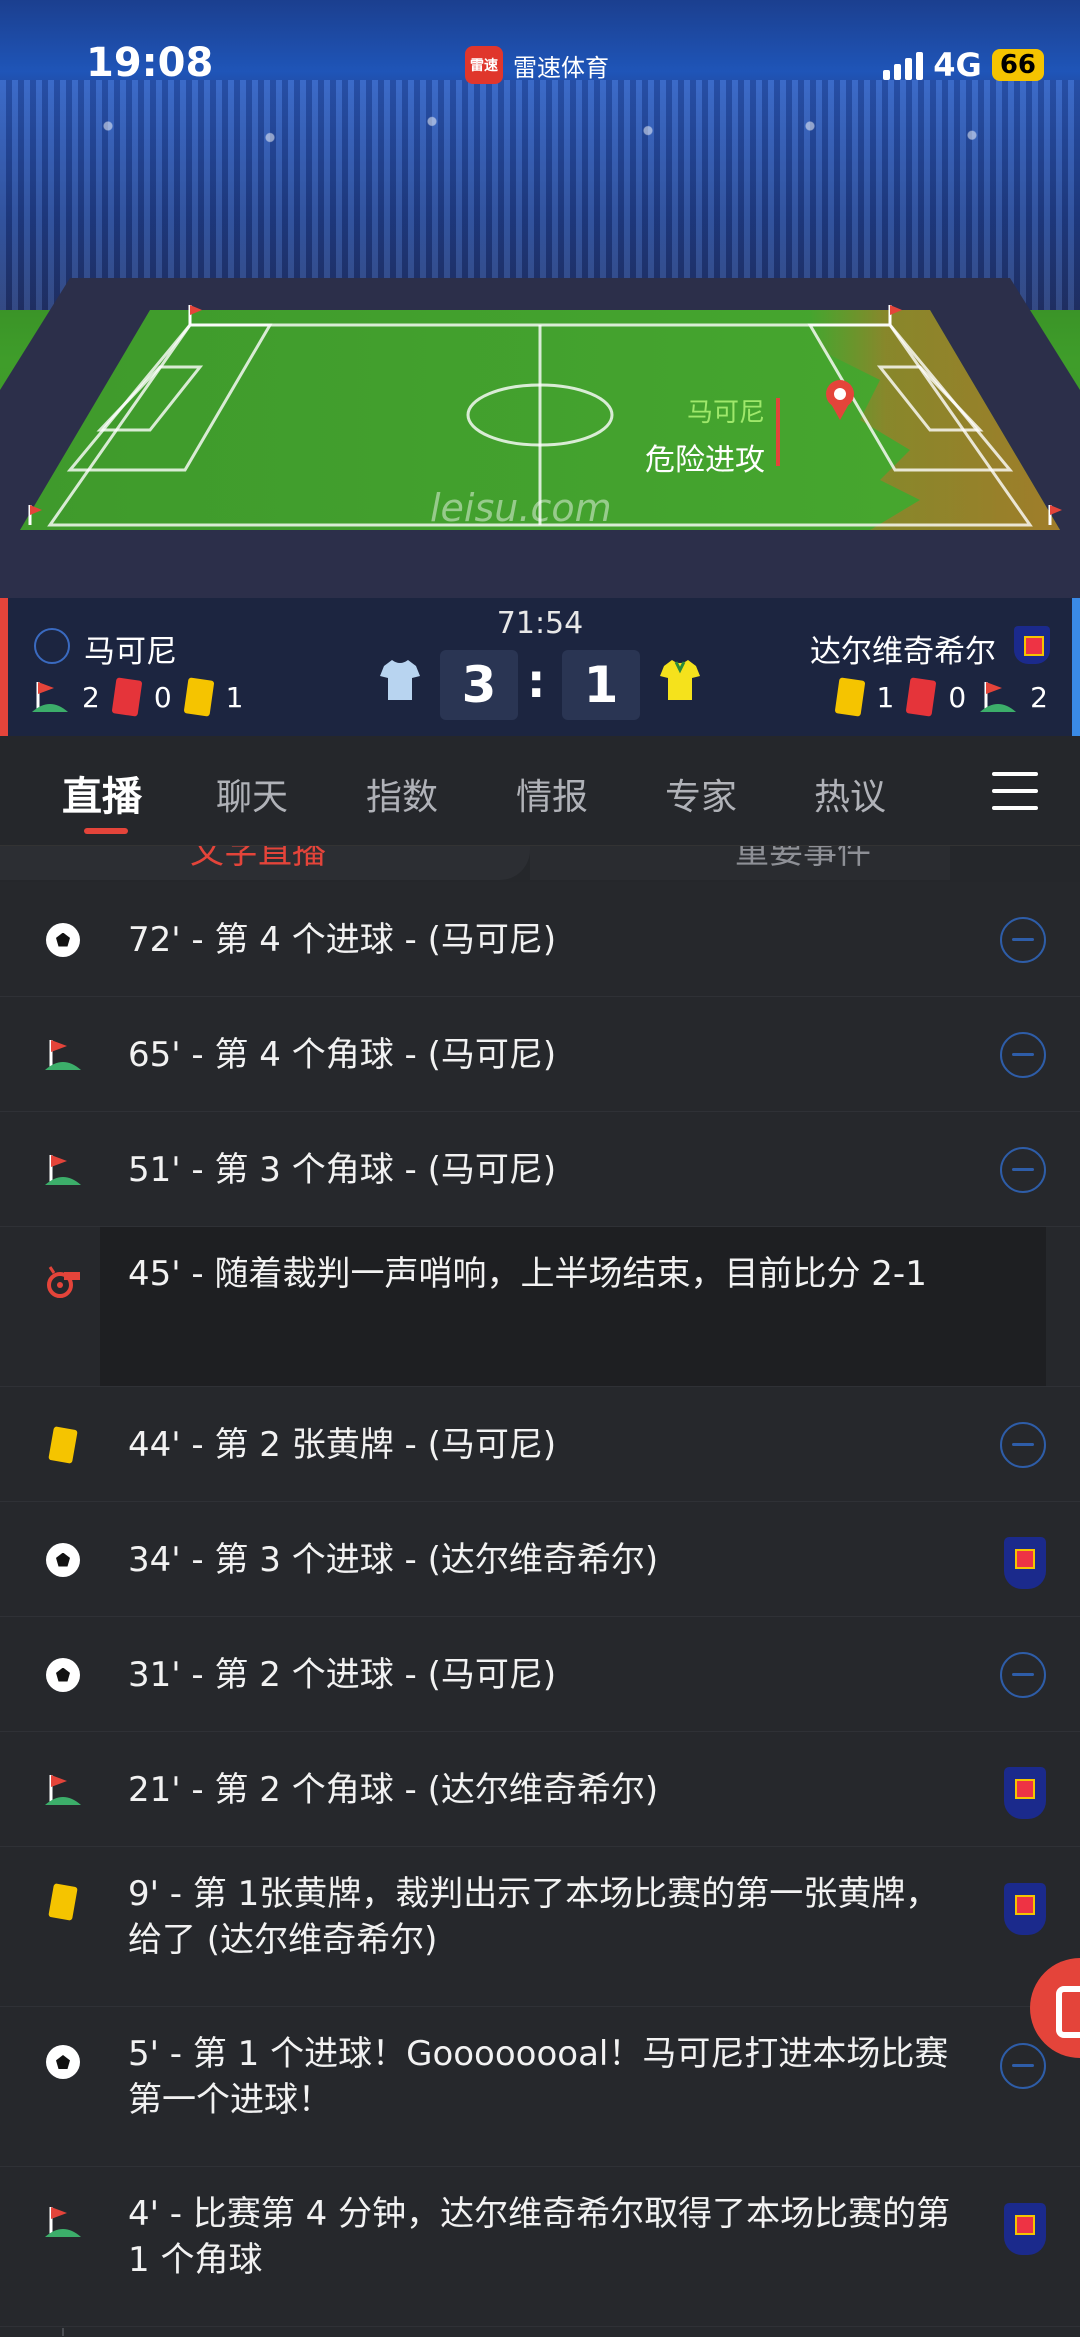 The height and width of the screenshot is (2337, 1080). I want to click on menu-icon, so click(1015, 791).